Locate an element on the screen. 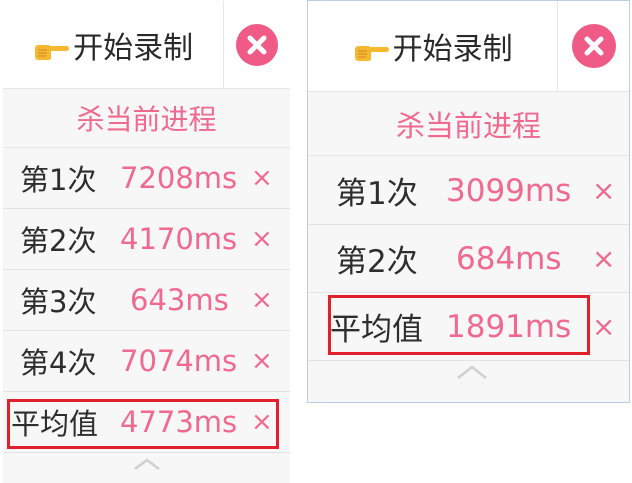 The height and width of the screenshot is (483, 632). result-row: 第1次 7208ms × is located at coordinates (146, 178).